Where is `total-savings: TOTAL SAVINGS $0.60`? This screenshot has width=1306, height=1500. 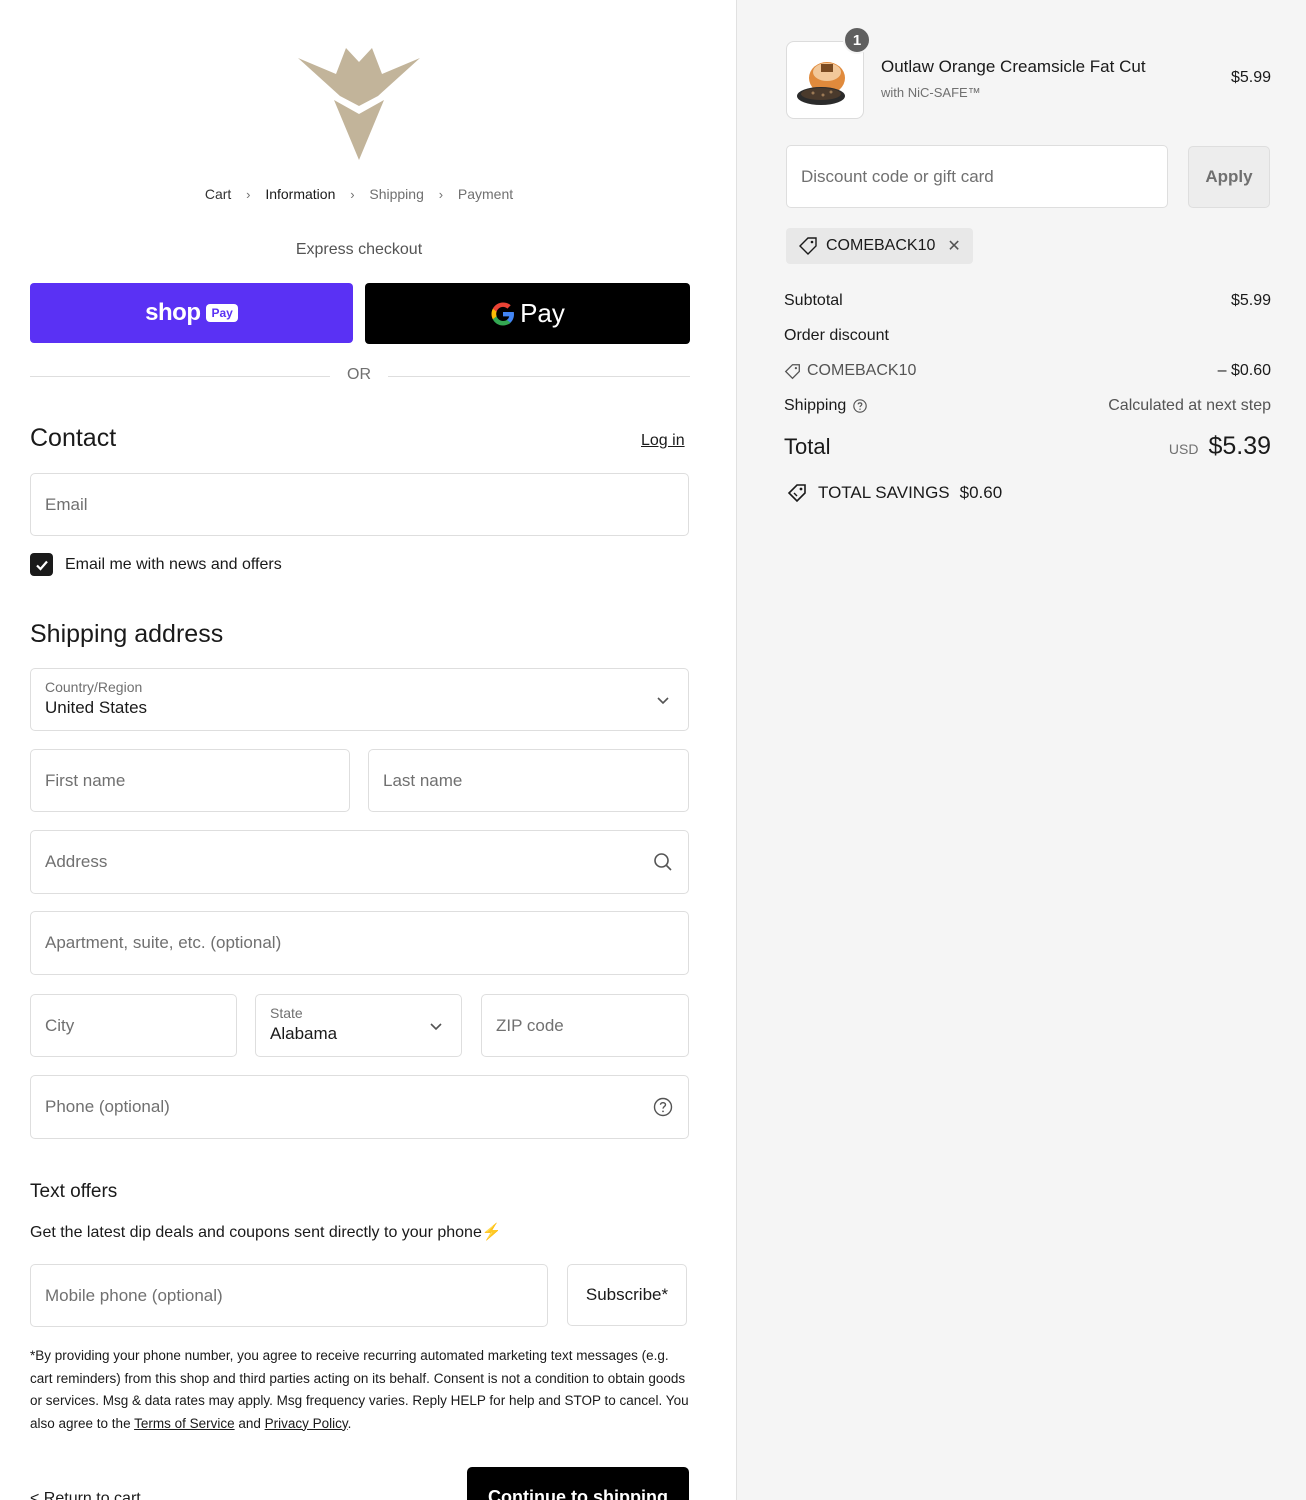
total-savings: TOTAL SAVINGS $0.60 is located at coordinates (894, 493).